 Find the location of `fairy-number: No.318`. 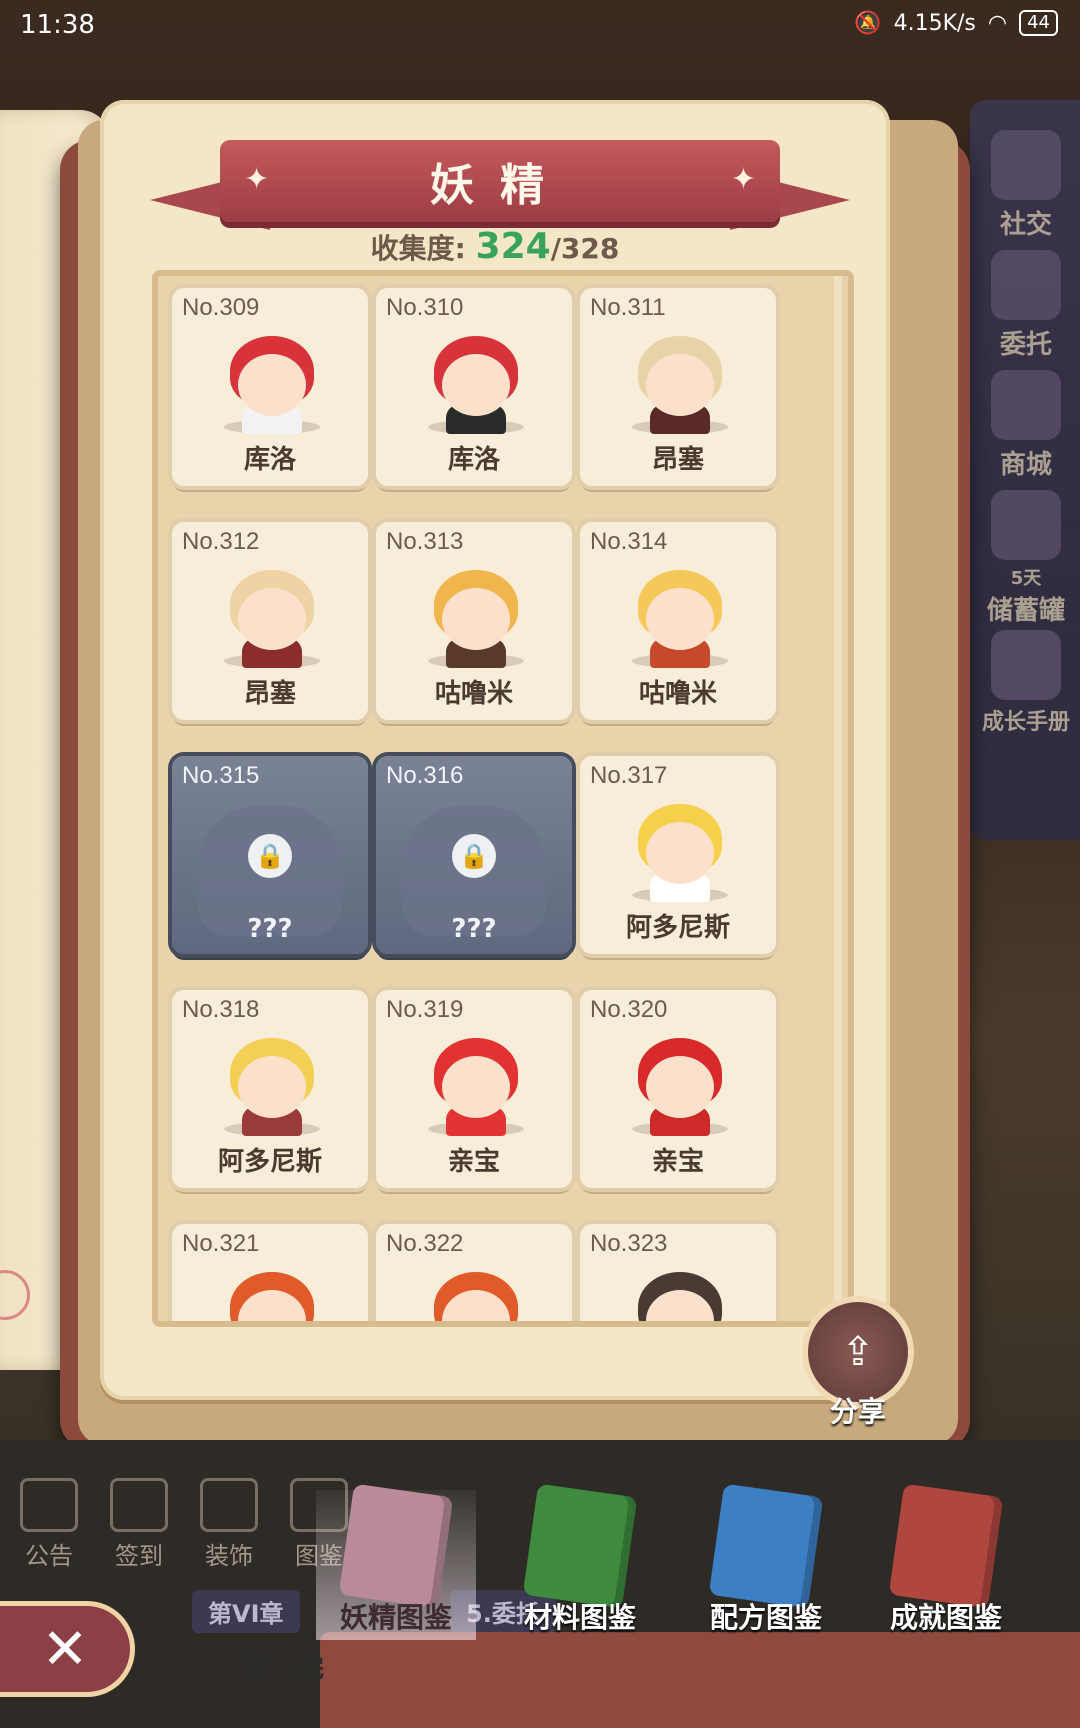

fairy-number: No.318 is located at coordinates (221, 1009).